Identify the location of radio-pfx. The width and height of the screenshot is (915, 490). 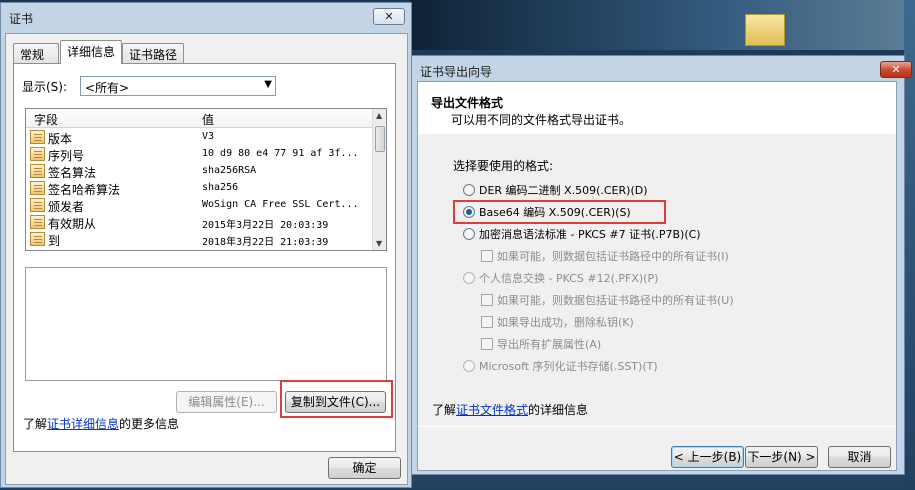
(469, 278).